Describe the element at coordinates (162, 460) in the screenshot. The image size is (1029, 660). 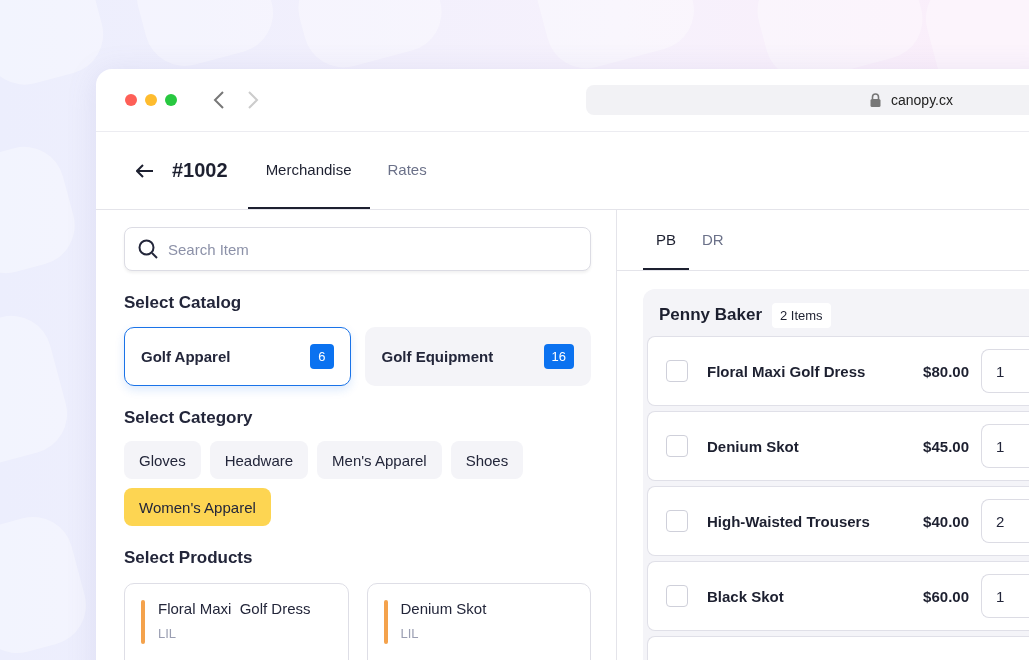
I see `category-chip: Gloves` at that location.